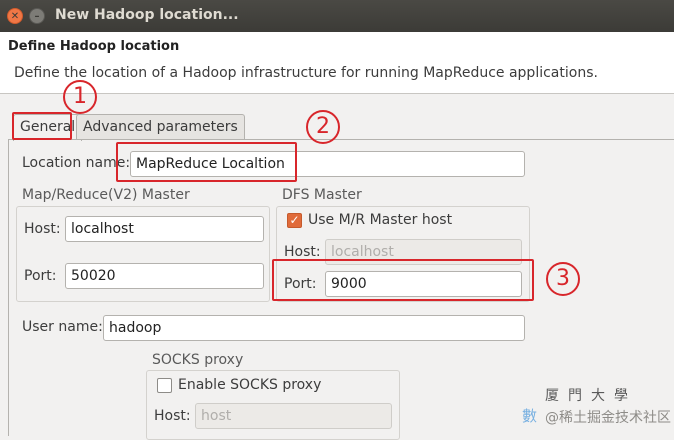 This screenshot has height=440, width=674. What do you see at coordinates (62, 327) in the screenshot?
I see `user-name-label: User name:` at bounding box center [62, 327].